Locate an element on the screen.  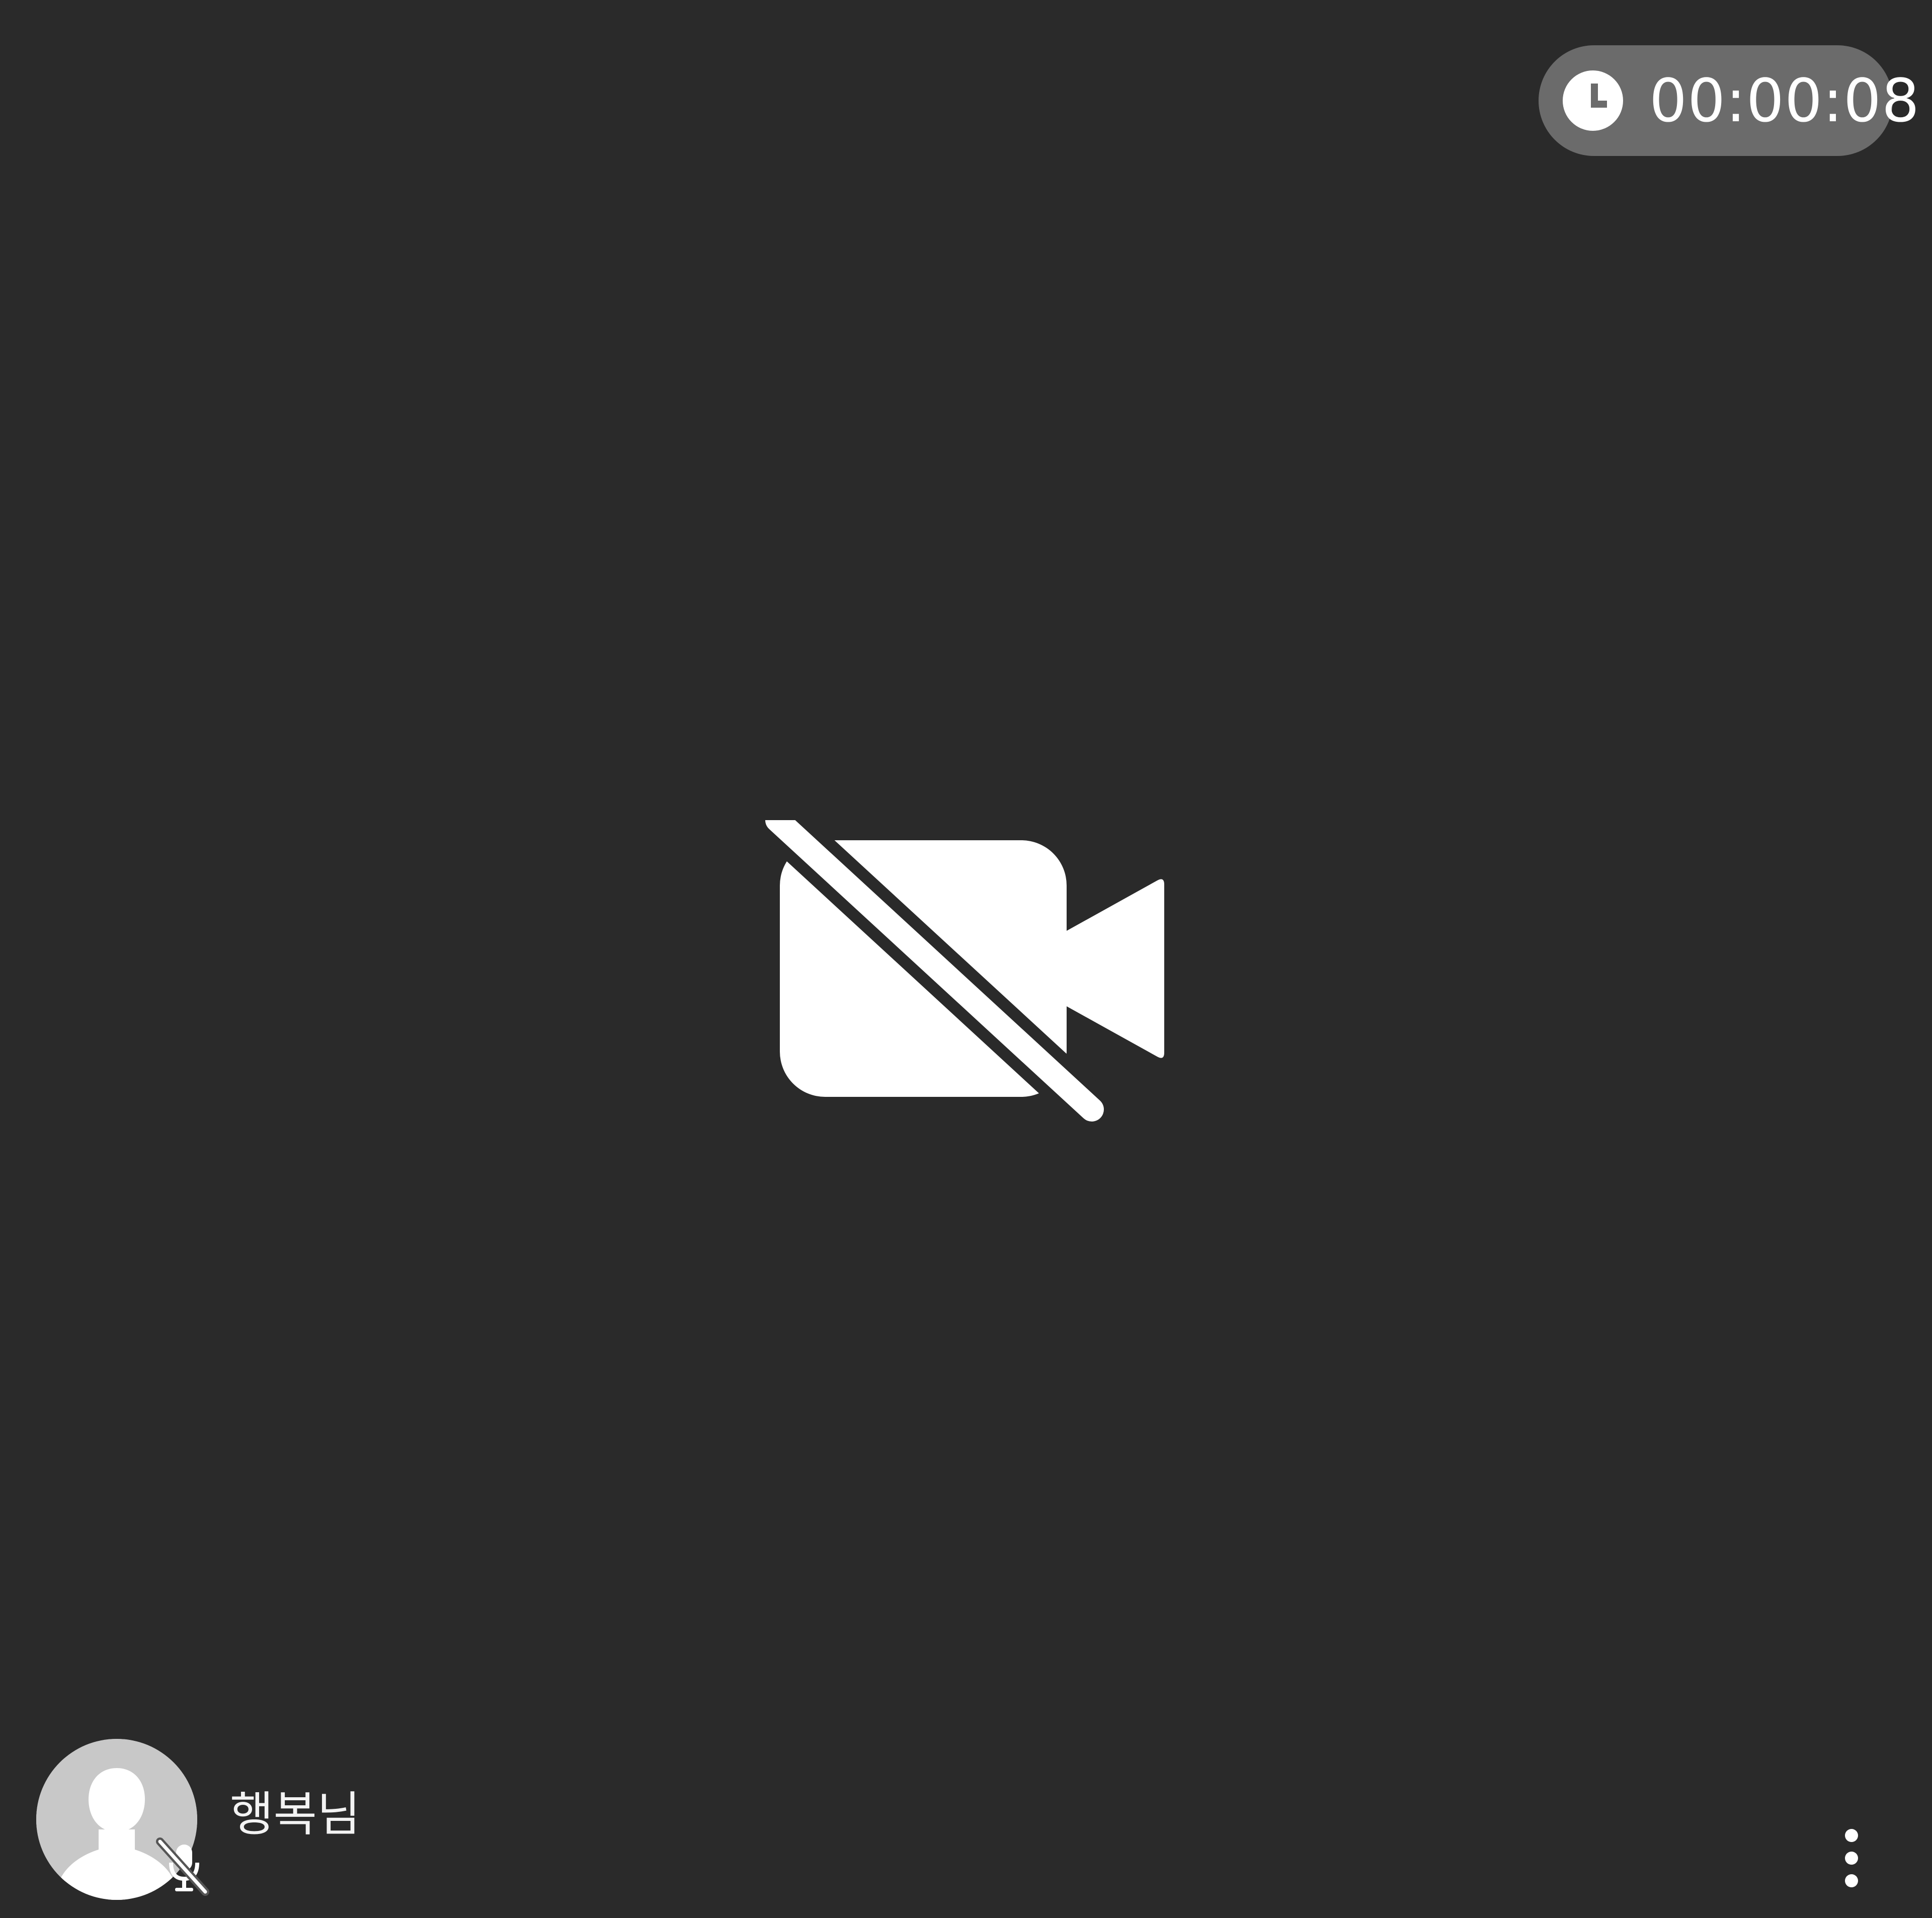
camera-off-icon is located at coordinates (962, 971).